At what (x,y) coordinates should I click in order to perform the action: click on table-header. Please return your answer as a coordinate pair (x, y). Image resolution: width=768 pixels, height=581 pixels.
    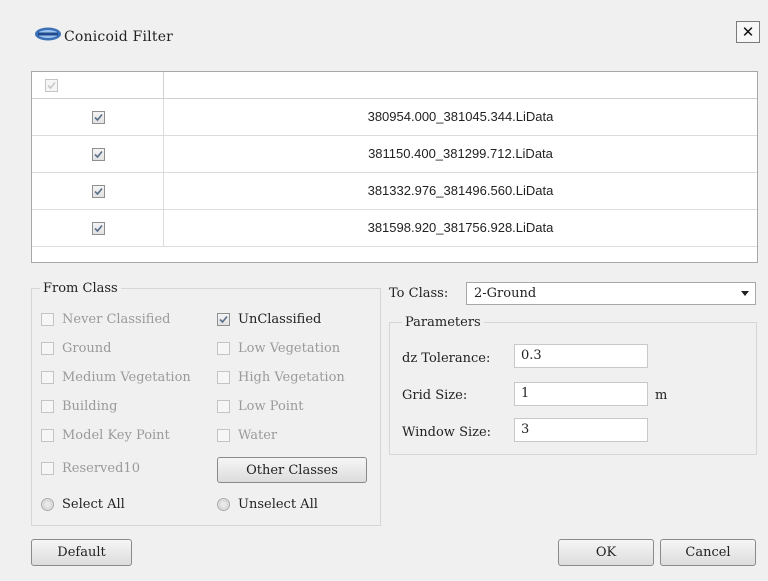
    Looking at the image, I should click on (394, 85).